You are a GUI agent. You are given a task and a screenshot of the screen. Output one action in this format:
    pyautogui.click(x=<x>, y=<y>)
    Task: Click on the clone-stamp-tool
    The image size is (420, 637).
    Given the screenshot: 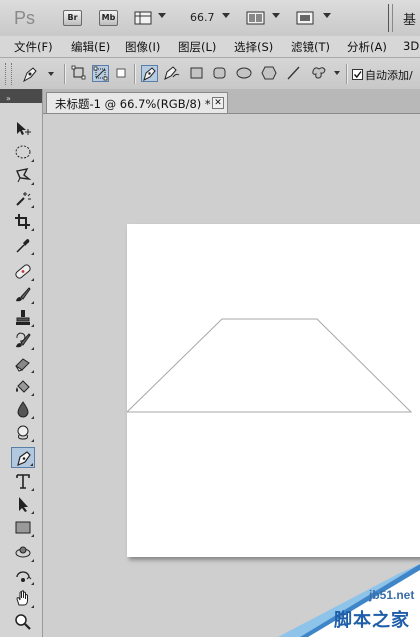 What is the action you would take?
    pyautogui.click(x=23, y=317)
    